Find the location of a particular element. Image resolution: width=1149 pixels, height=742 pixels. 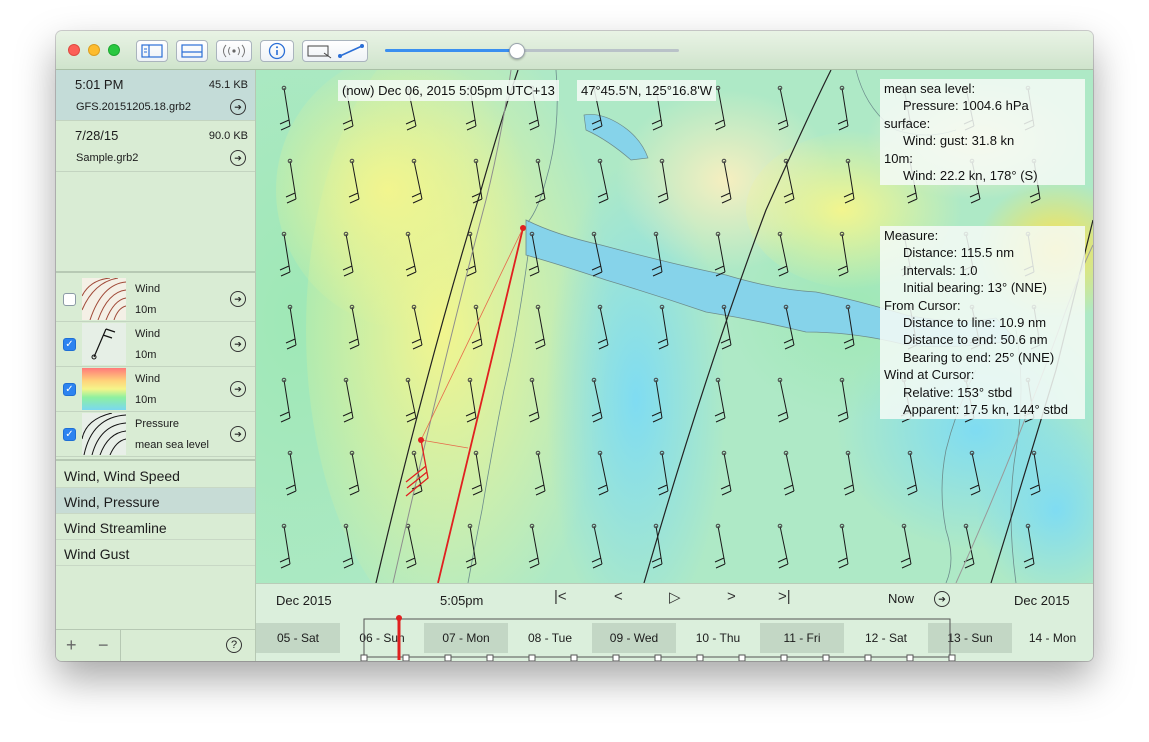

preset-wind-speed: Wind, Wind Speed is located at coordinates (155, 475).